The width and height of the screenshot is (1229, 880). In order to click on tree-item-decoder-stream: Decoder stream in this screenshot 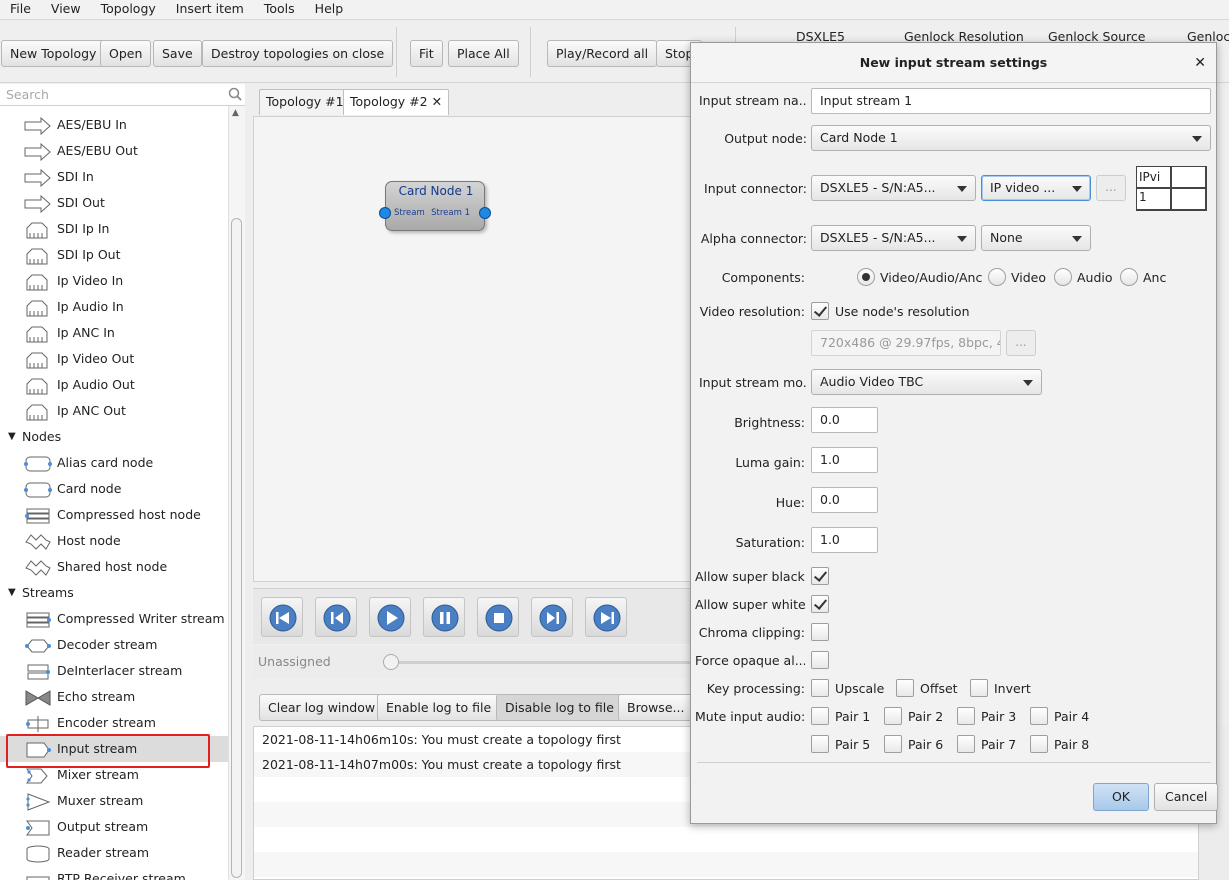, I will do `click(114, 645)`.